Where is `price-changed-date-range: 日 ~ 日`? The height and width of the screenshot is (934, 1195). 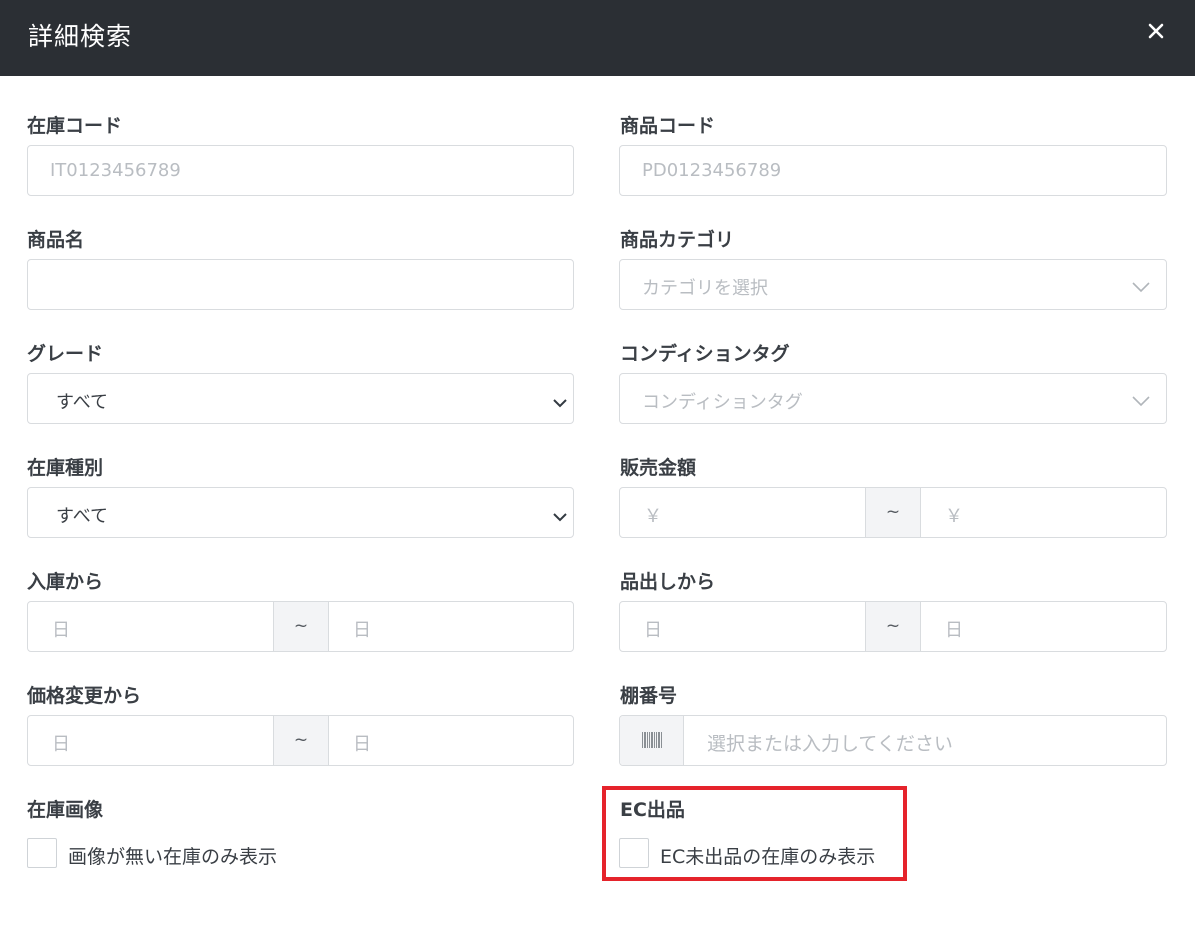
price-changed-date-range: 日 ~ 日 is located at coordinates (300, 740).